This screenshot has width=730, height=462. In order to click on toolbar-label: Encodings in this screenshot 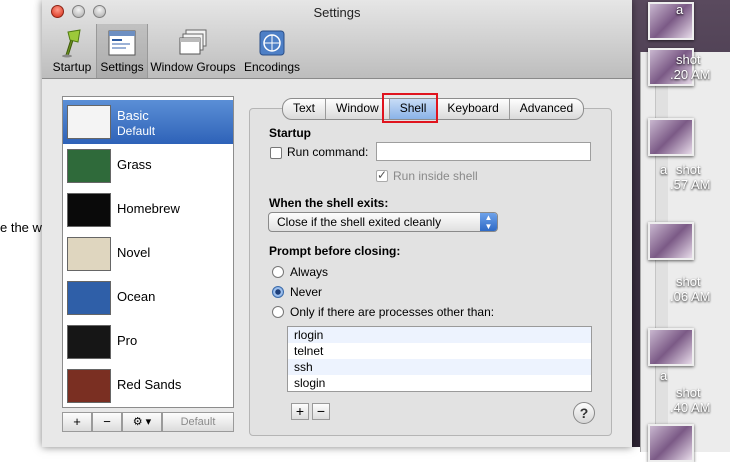, I will do `click(272, 67)`.